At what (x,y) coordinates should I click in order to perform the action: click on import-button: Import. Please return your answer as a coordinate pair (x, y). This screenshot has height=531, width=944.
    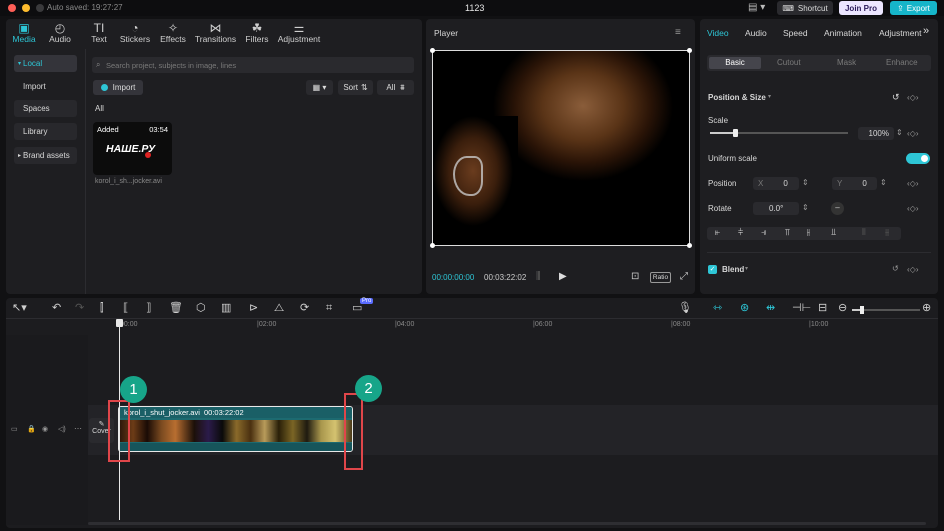
    Looking at the image, I should click on (118, 87).